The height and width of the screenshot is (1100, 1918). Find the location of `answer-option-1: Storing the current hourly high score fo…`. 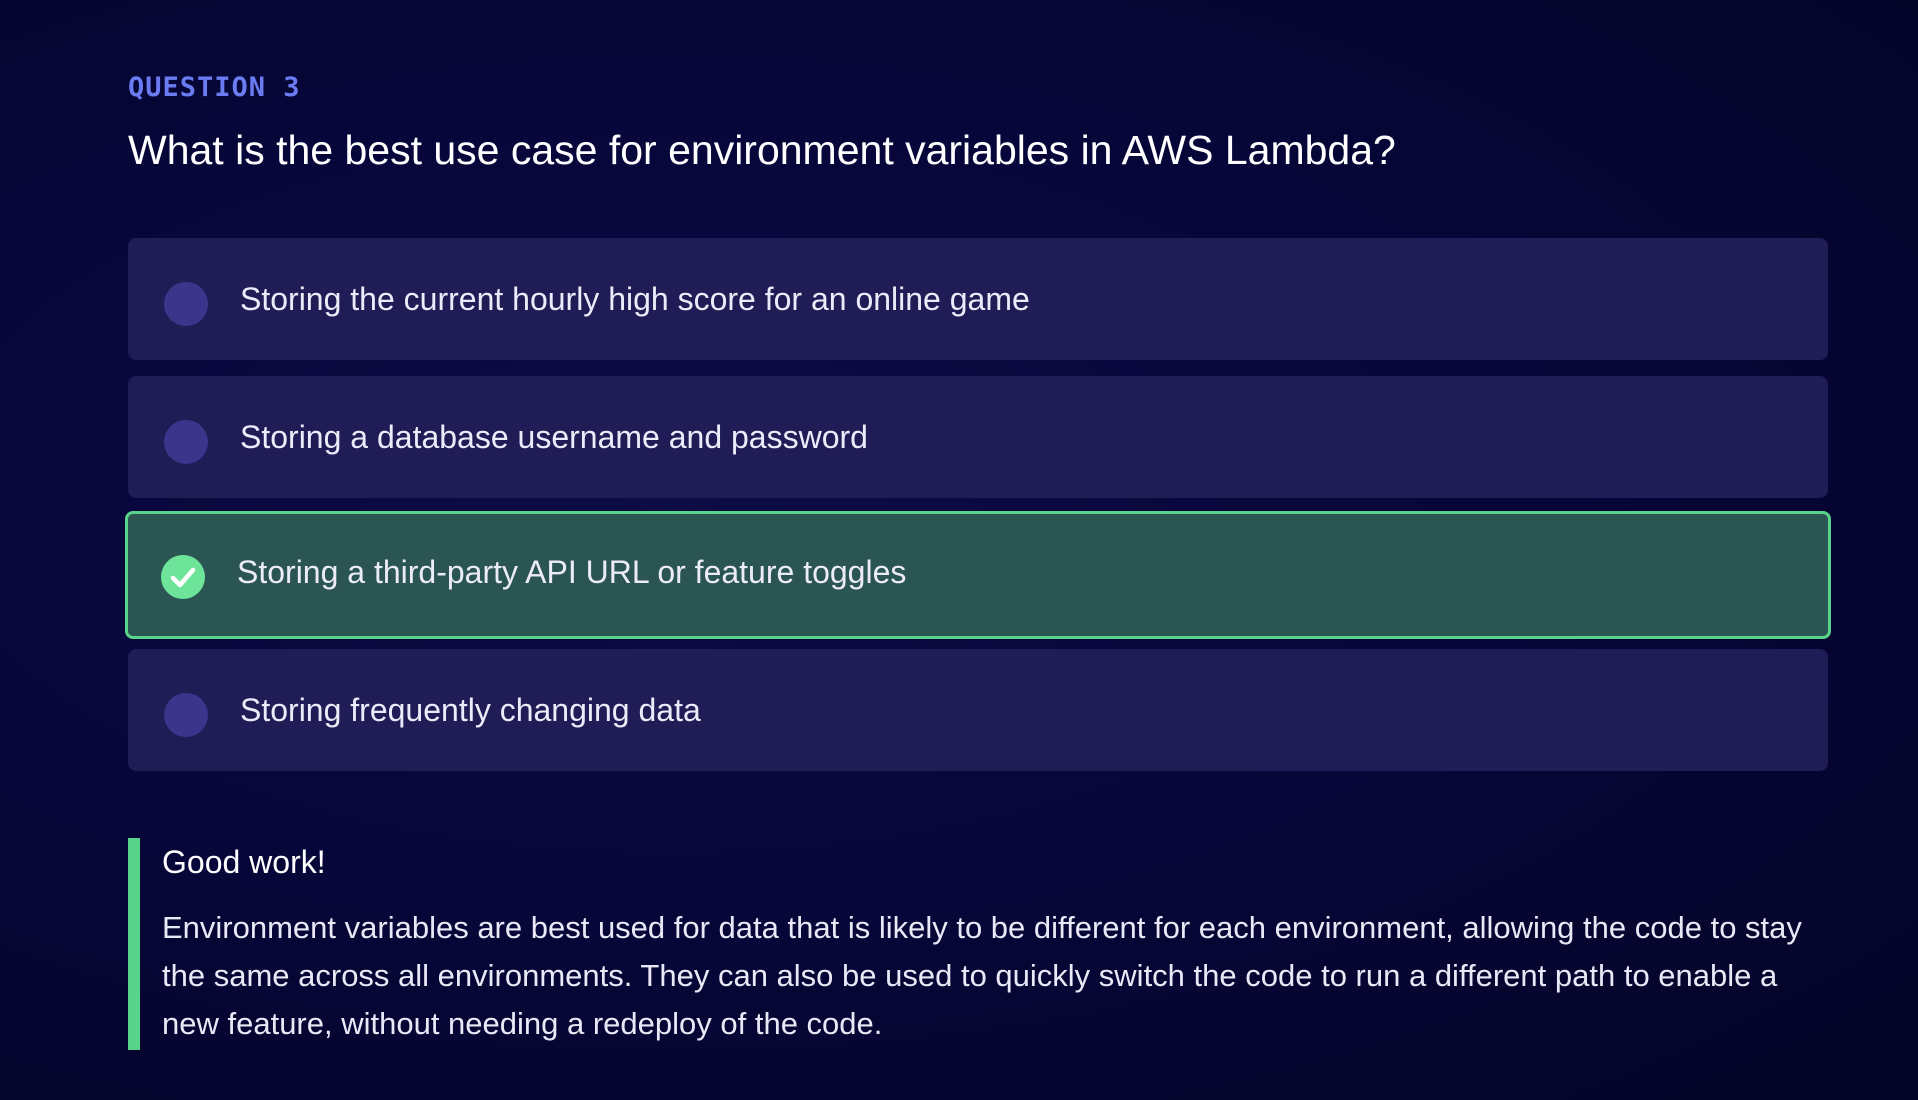

answer-option-1: Storing the current hourly high score fo… is located at coordinates (978, 299).